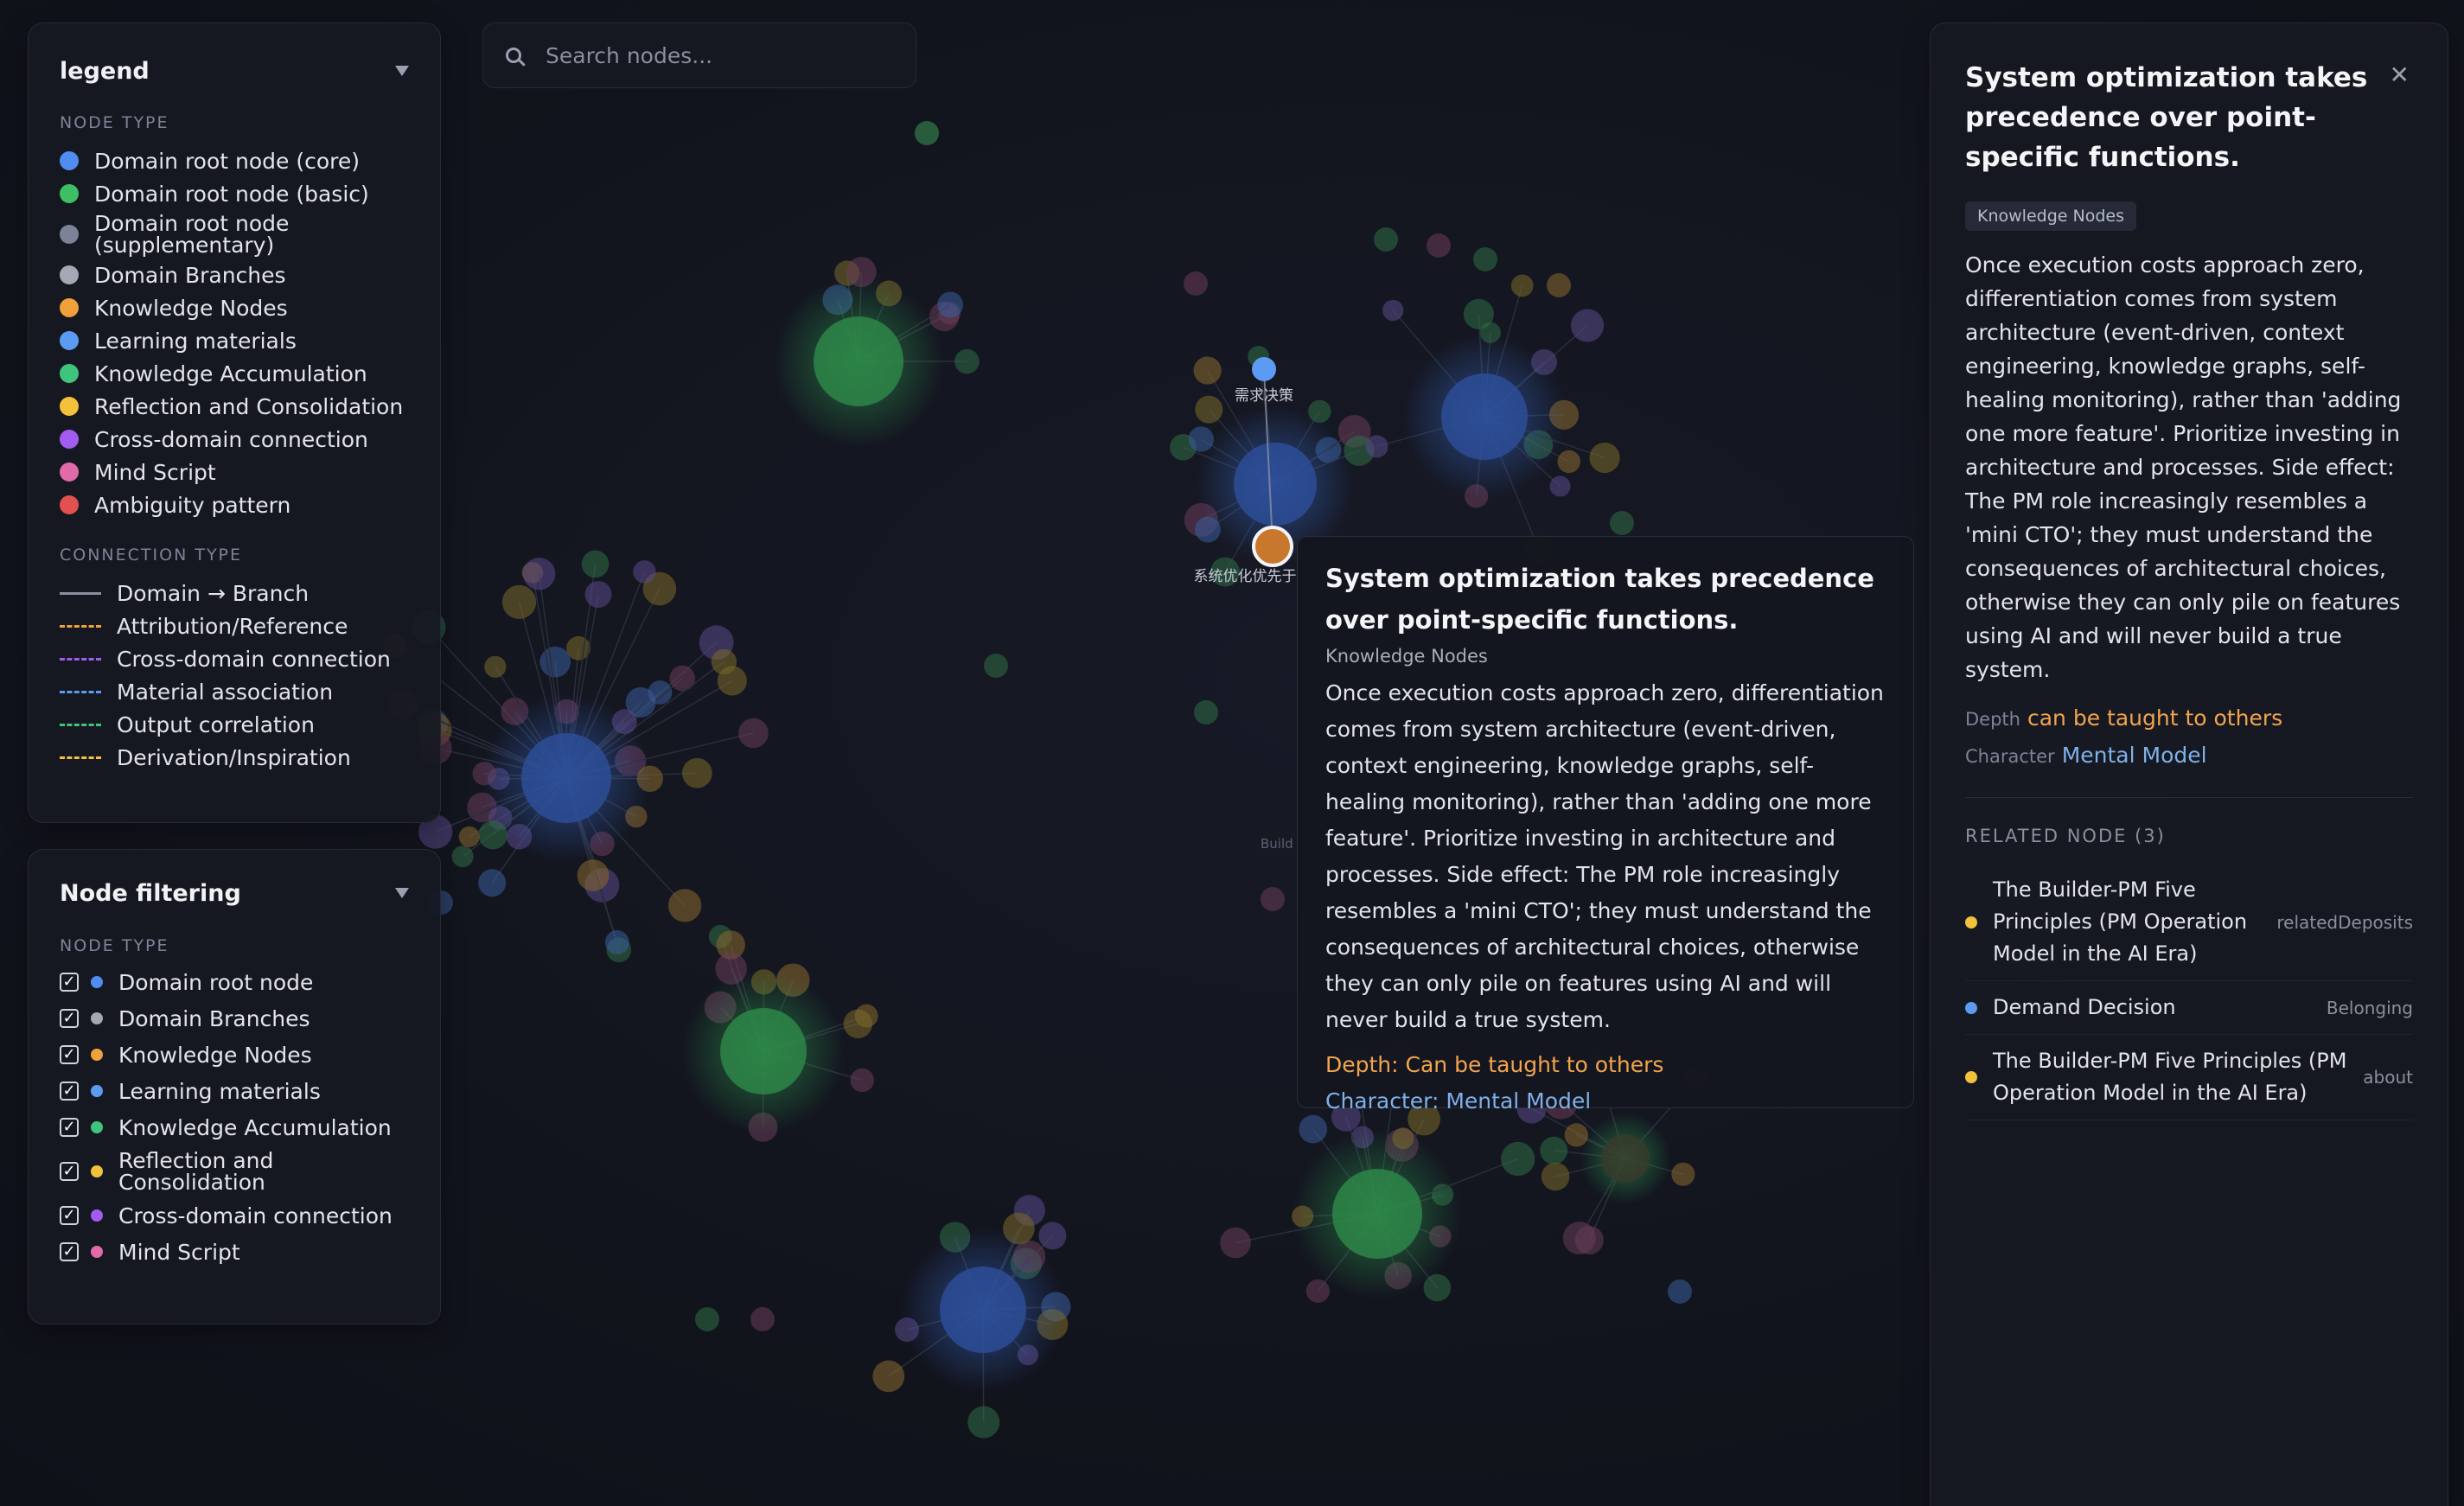 Image resolution: width=2464 pixels, height=1506 pixels. Describe the element at coordinates (234, 1216) in the screenshot. I see `filter-item-cross-domain-connection: ✓ Cross-domain connection` at that location.